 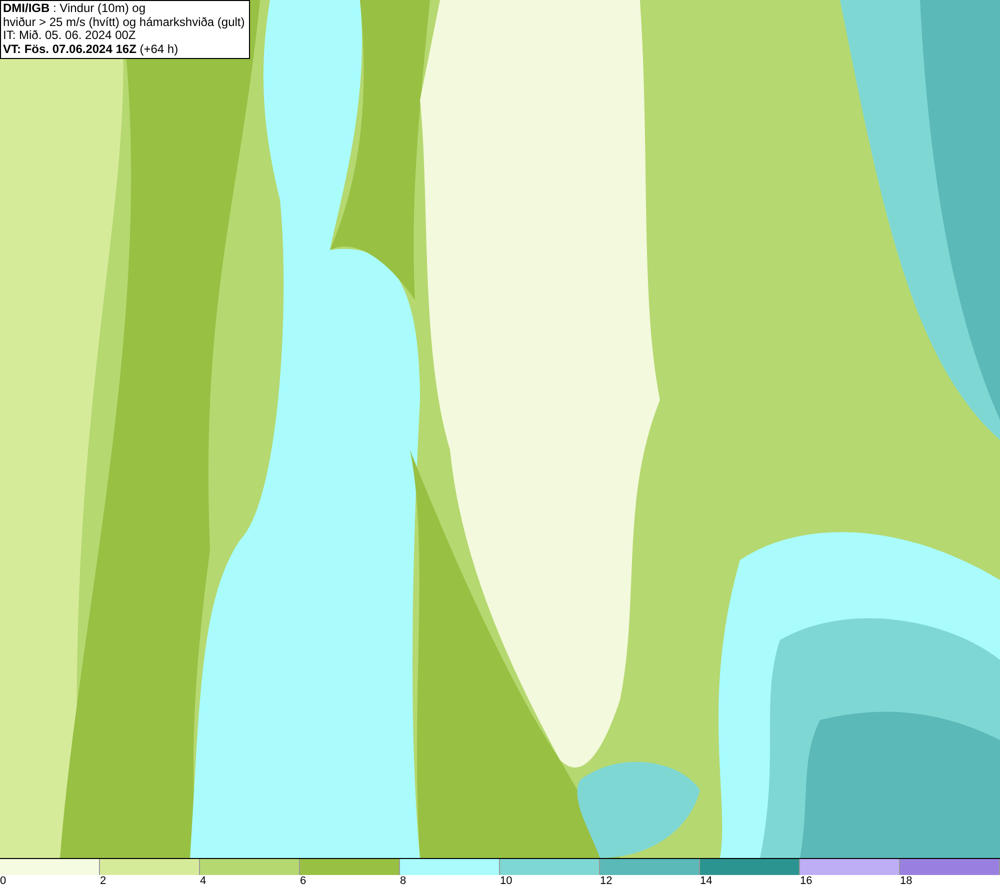 I want to click on legend-label: 18, so click(x=906, y=881).